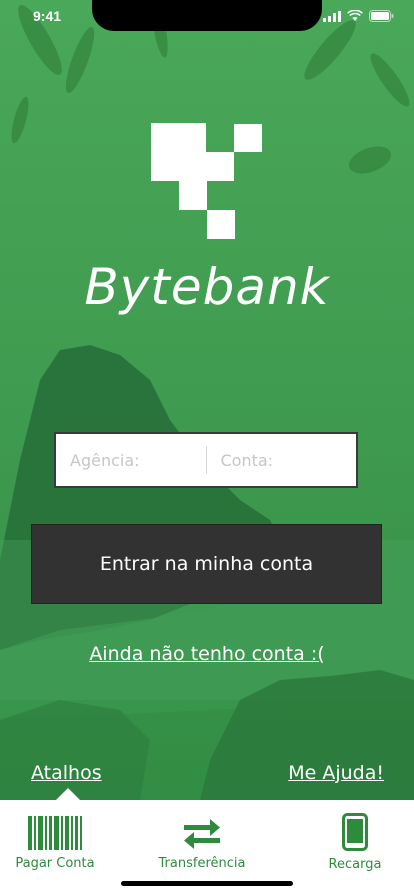  Describe the element at coordinates (47, 16) in the screenshot. I see `status-time: 9:41` at that location.